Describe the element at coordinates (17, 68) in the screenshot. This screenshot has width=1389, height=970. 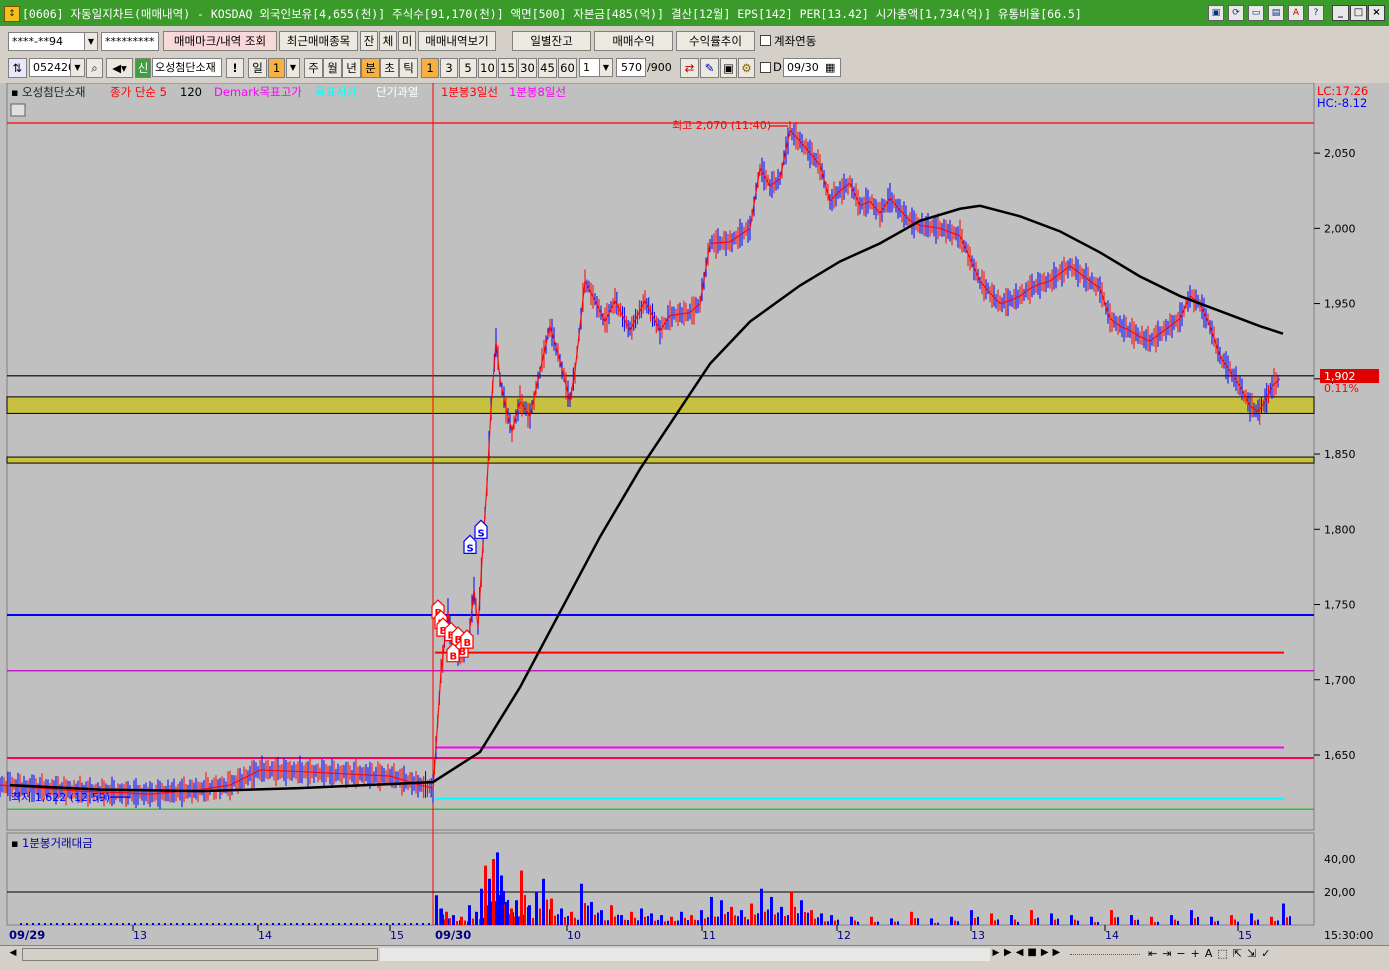
I see `stock-search-icon: ⇅` at that location.